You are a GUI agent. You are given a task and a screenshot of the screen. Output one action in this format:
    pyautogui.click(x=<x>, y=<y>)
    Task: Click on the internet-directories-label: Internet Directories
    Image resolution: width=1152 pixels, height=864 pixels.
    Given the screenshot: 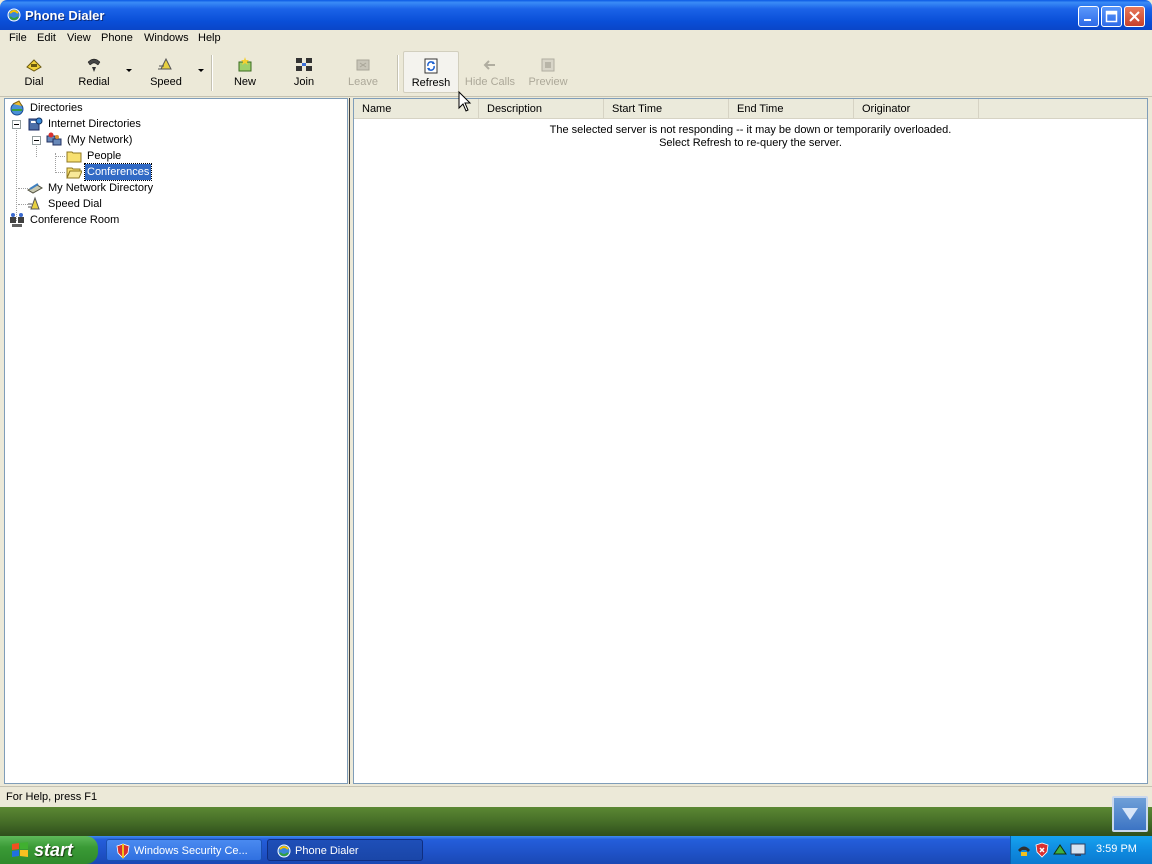 What is the action you would take?
    pyautogui.click(x=94, y=124)
    